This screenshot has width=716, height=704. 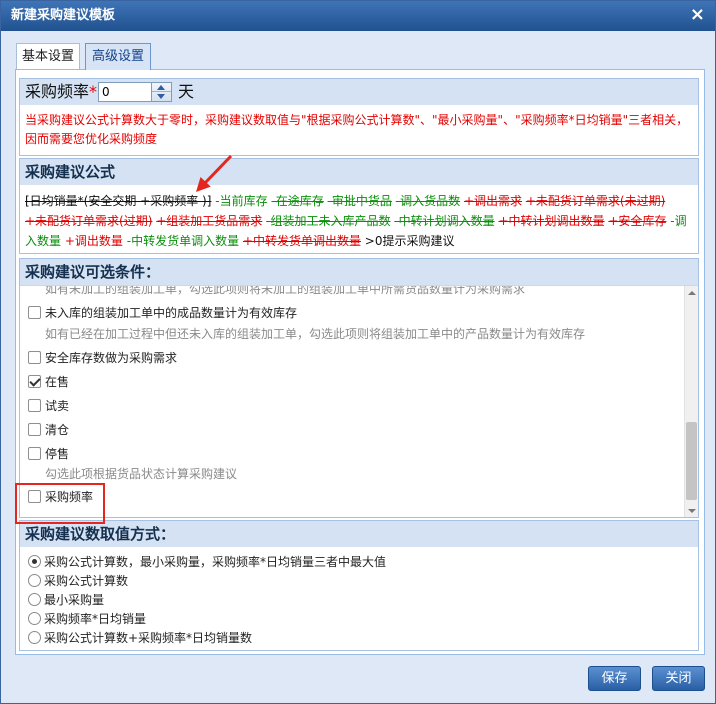 What do you see at coordinates (345, 454) in the screenshot?
I see `condition-item-discontinued: 停售` at bounding box center [345, 454].